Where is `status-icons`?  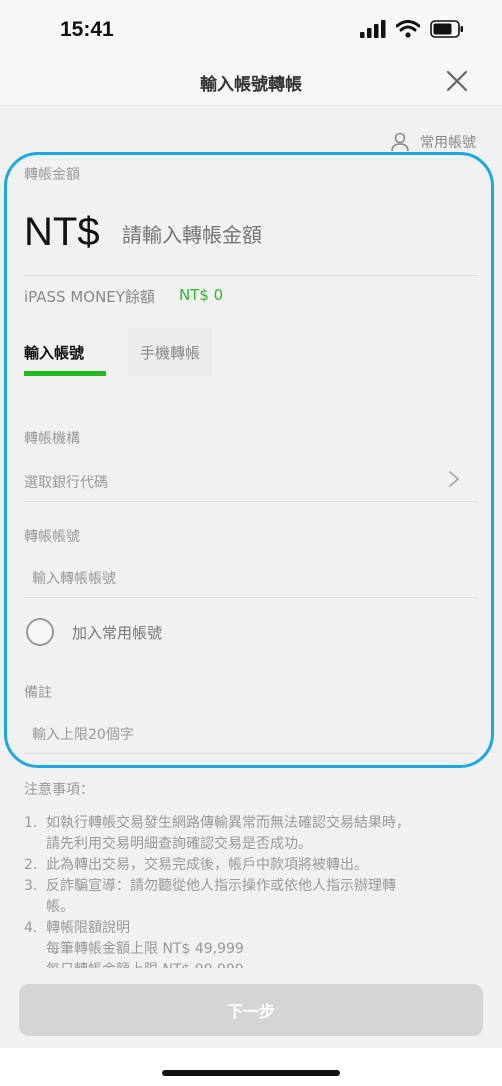 status-icons is located at coordinates (412, 29).